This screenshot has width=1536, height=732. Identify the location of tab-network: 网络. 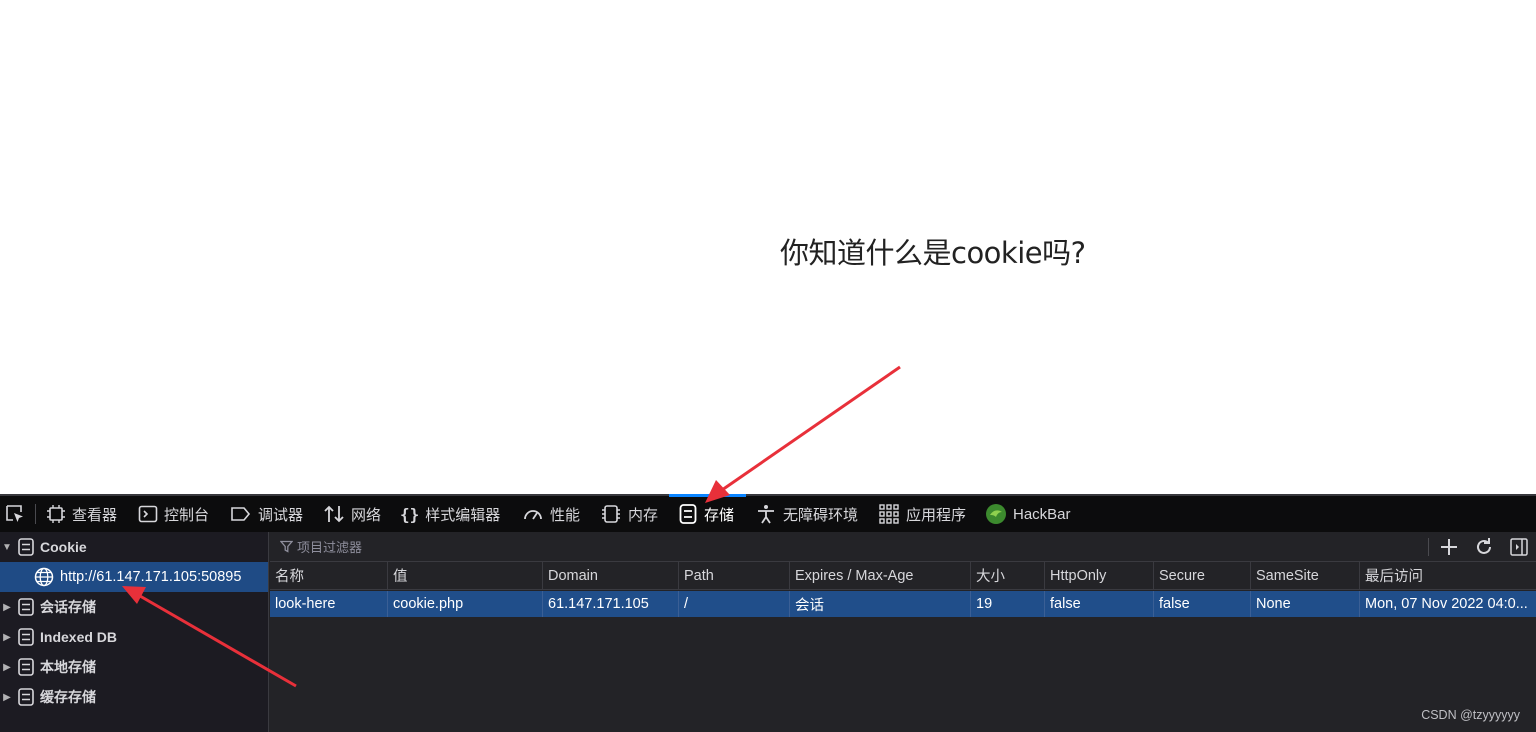
(352, 514).